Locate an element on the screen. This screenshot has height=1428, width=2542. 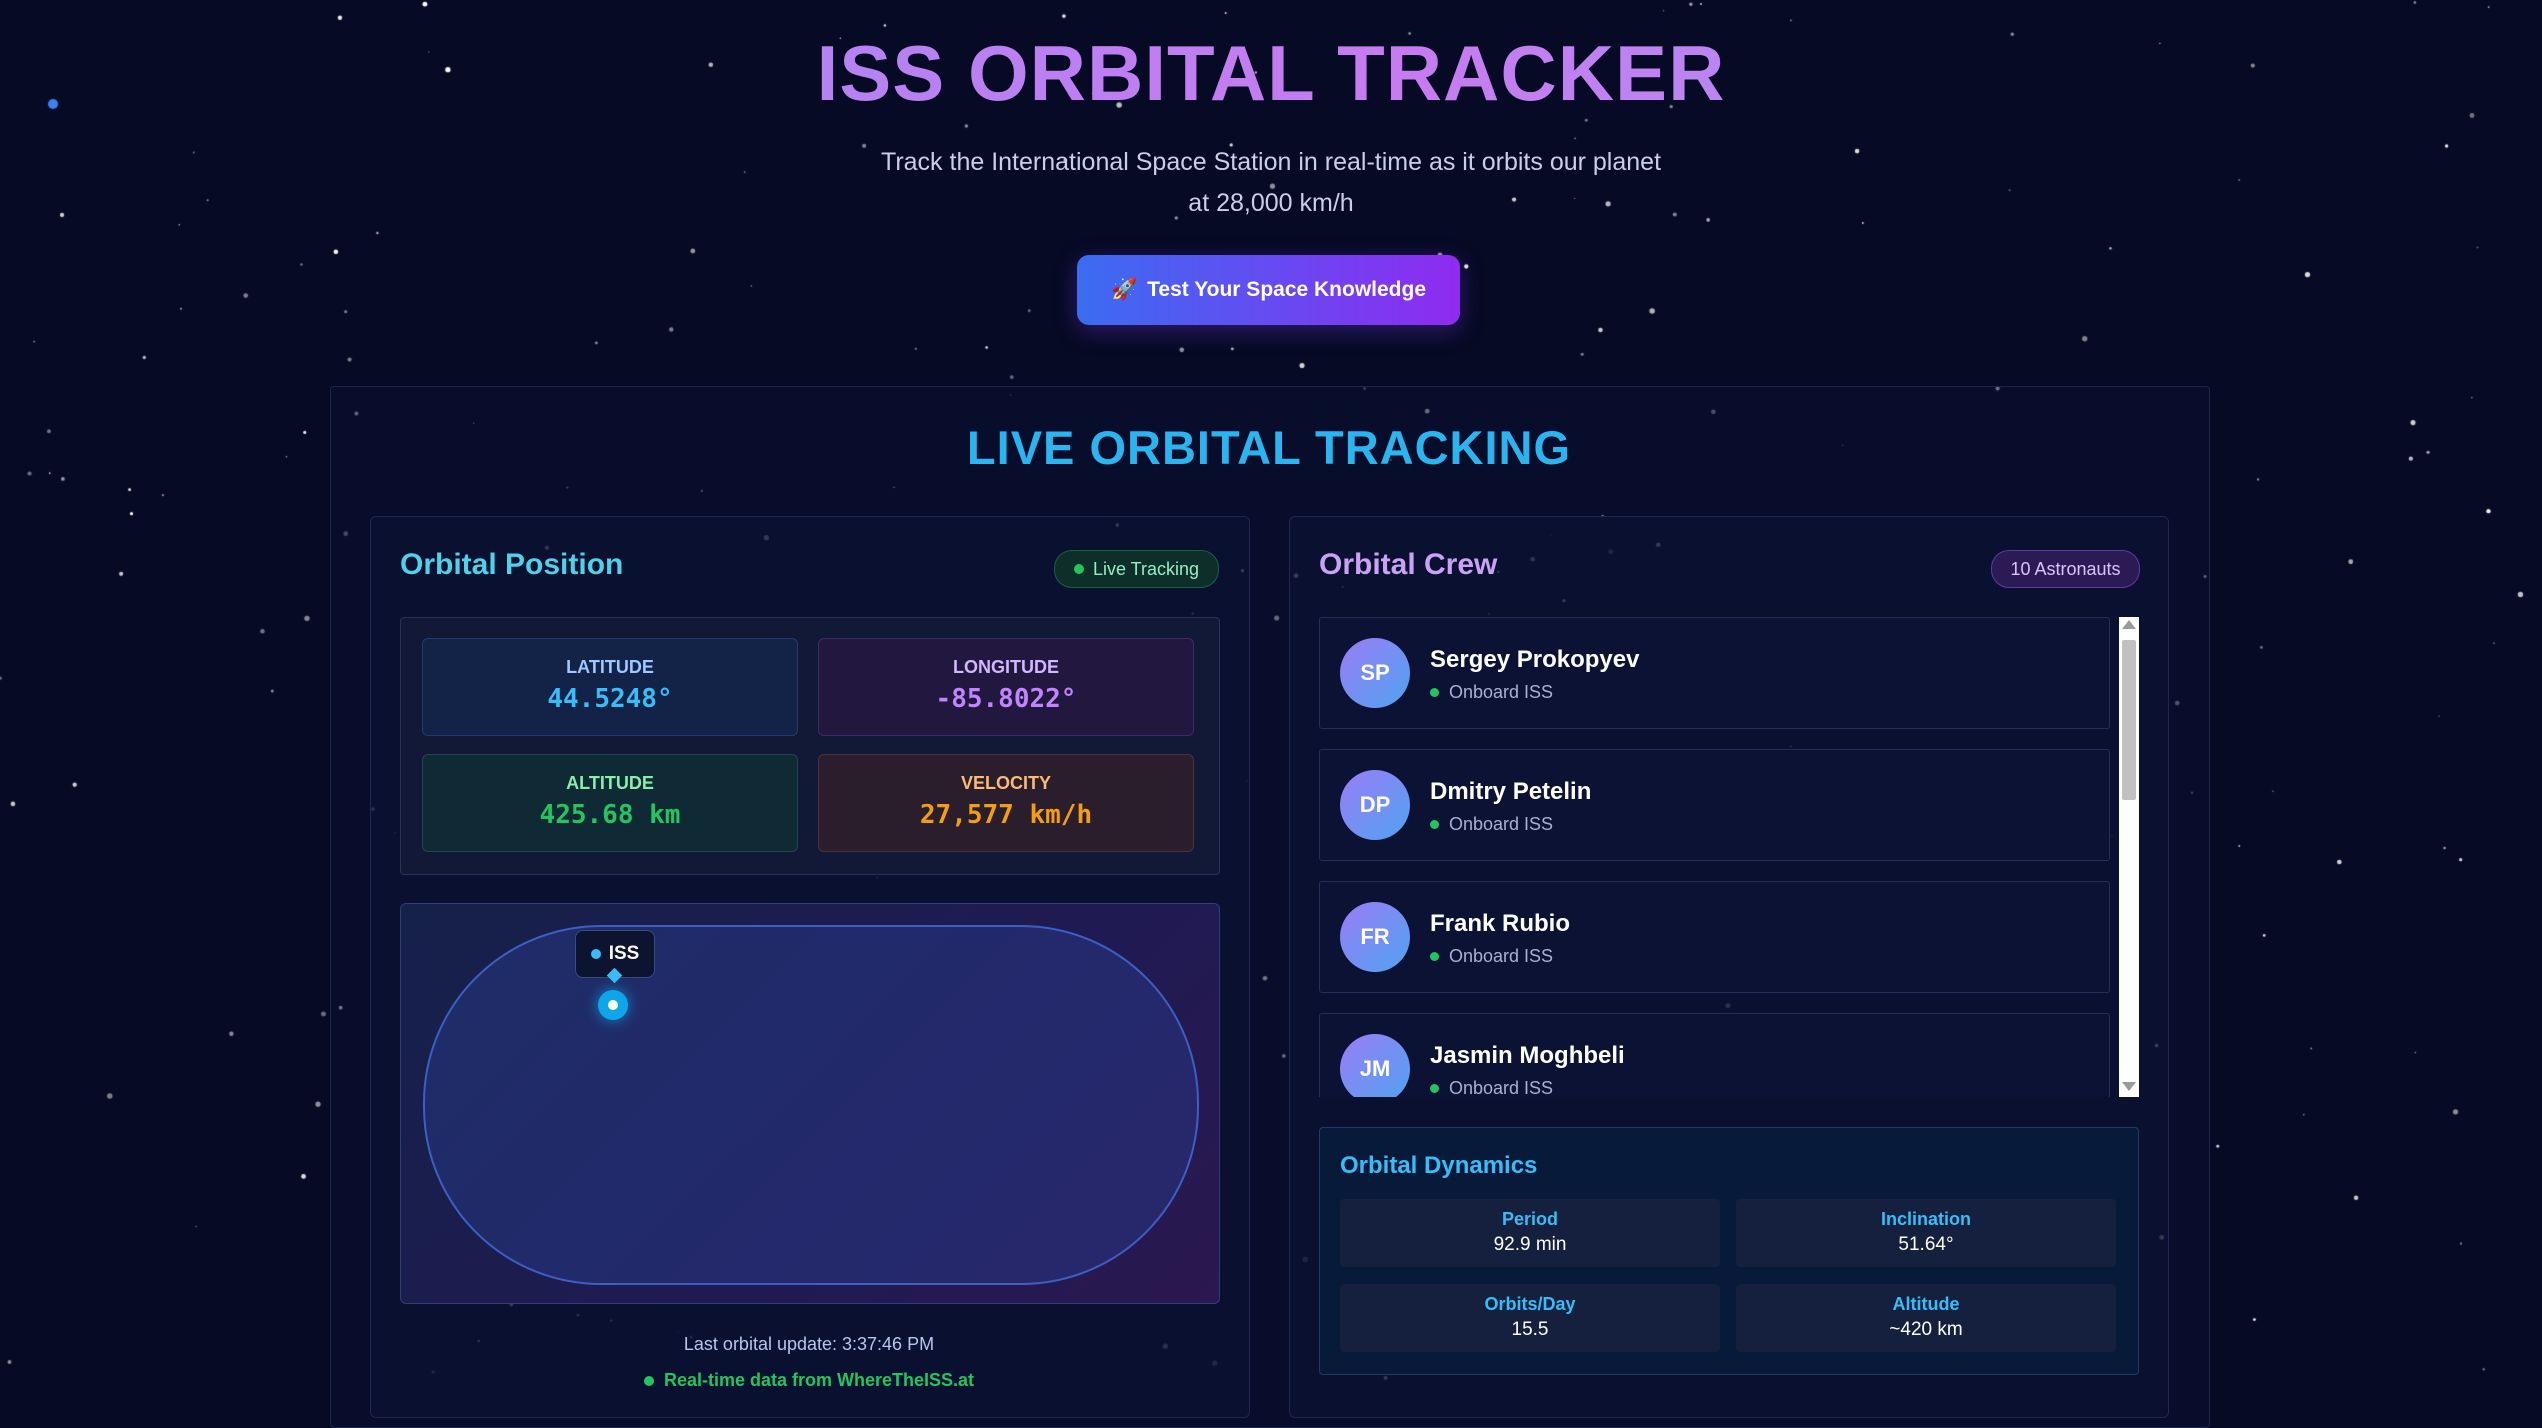
live-status-dot-icon is located at coordinates (1078, 569).